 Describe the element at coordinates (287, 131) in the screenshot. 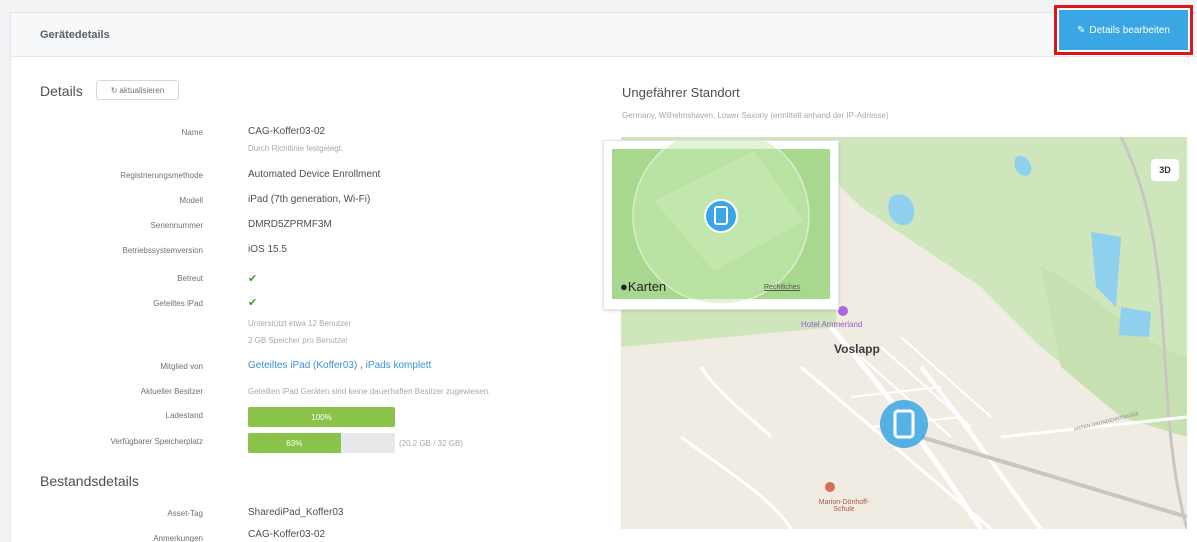

I see `name-value: CAG-Koffer03-02` at that location.